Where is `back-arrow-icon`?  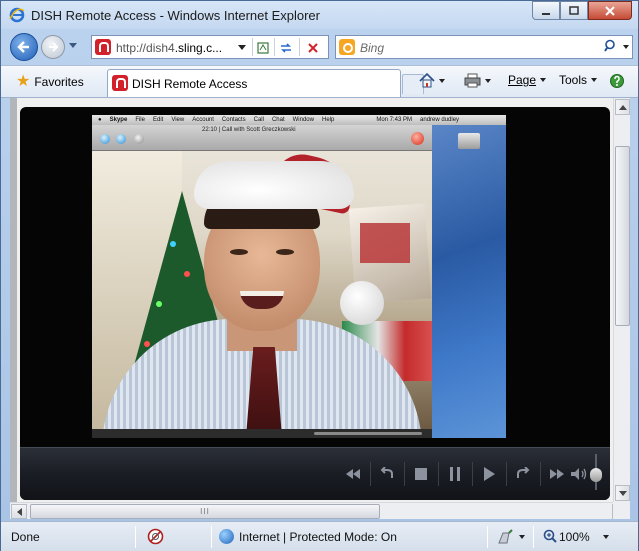
back-arrow-icon is located at coordinates (23, 47).